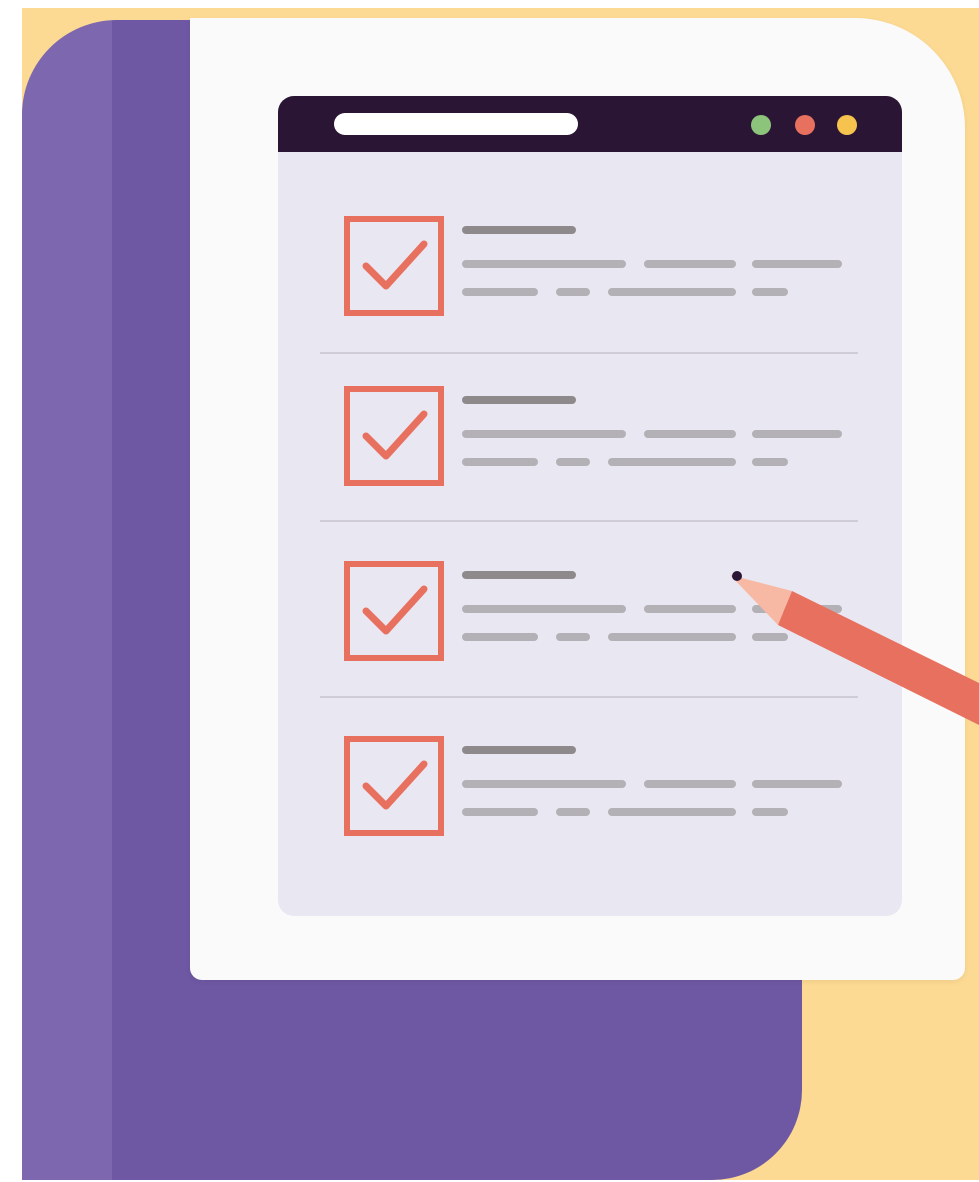  I want to click on green-dot-icon, so click(761, 125).